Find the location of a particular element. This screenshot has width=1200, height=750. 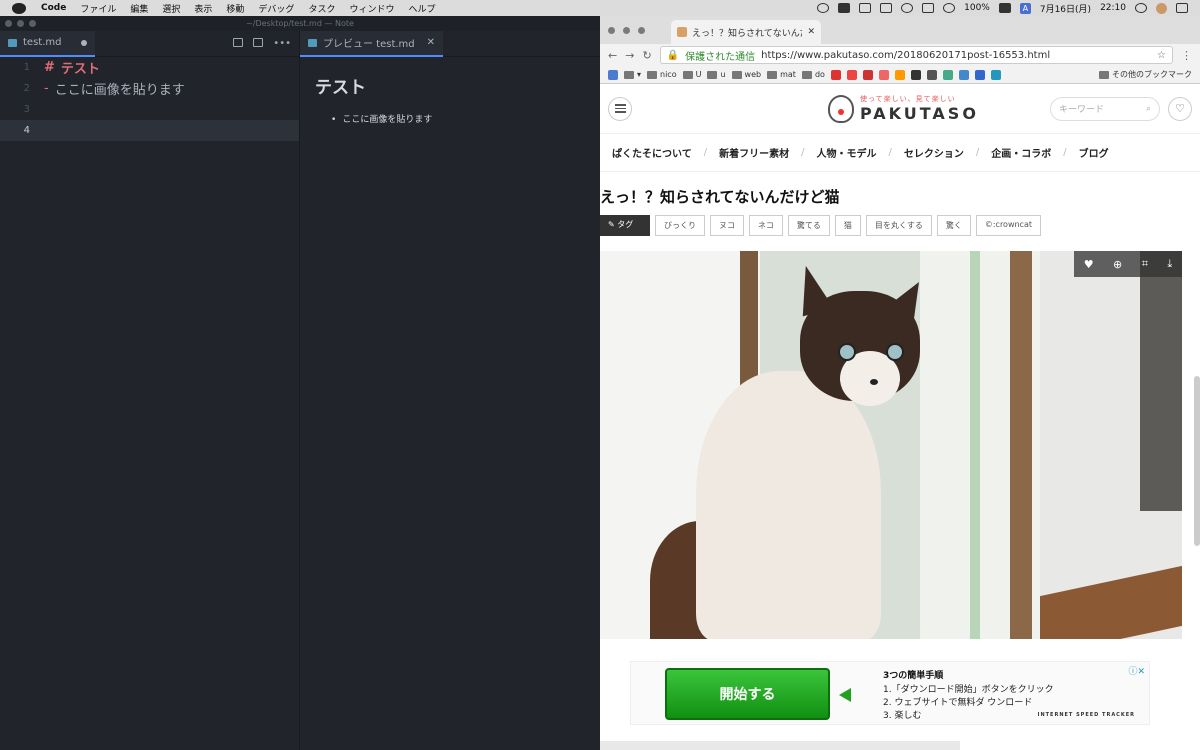

menu-app-name: Code is located at coordinates (53, 8).